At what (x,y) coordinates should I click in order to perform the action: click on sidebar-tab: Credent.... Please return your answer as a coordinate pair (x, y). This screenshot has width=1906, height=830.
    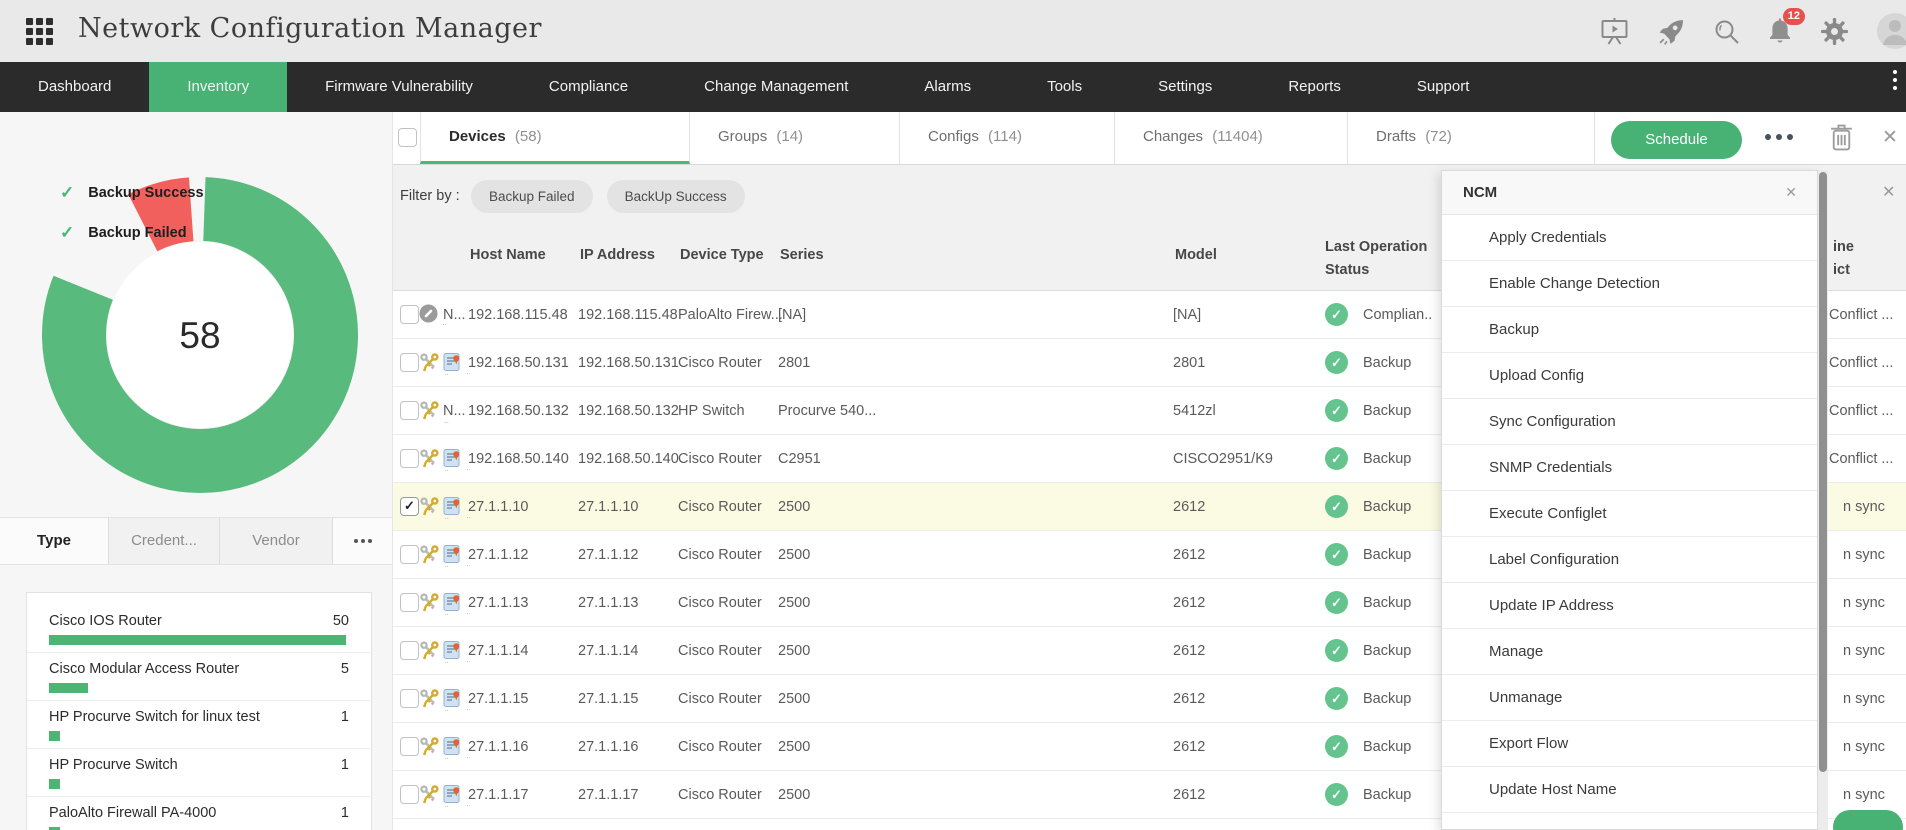
    Looking at the image, I should click on (164, 541).